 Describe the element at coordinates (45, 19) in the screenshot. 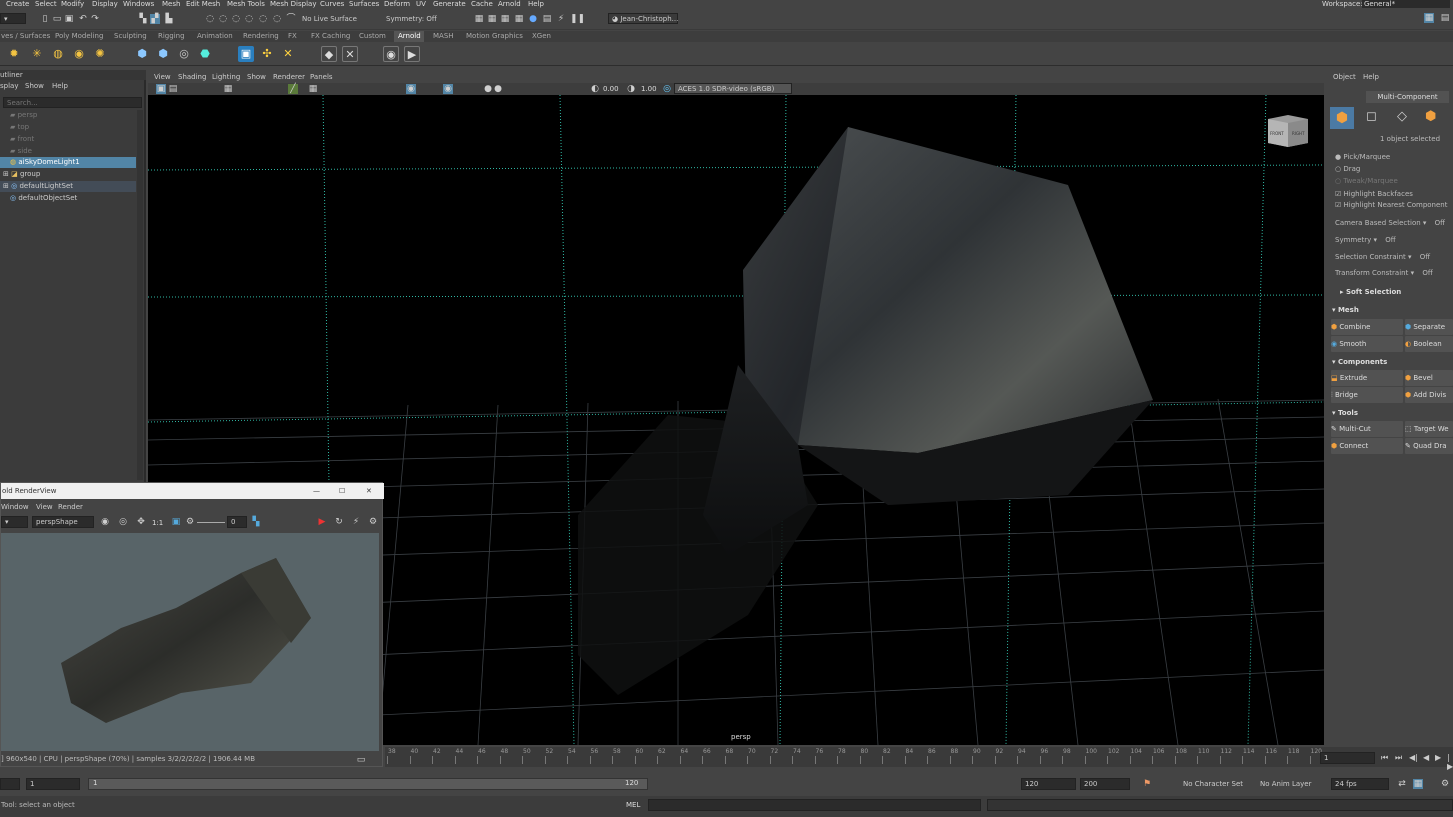

I see `new-scene-icon: ▯` at that location.